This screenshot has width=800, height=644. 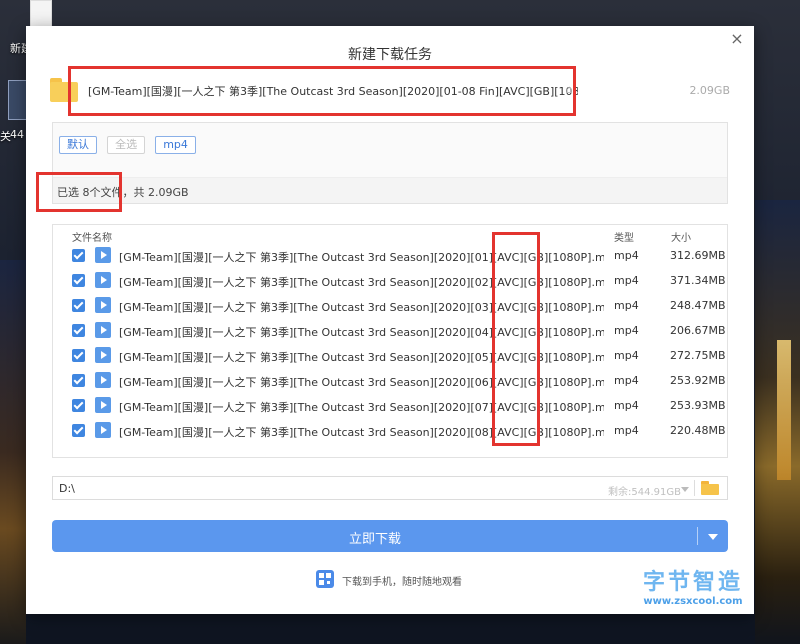 I want to click on download-options-chevron-icon, so click(x=713, y=537).